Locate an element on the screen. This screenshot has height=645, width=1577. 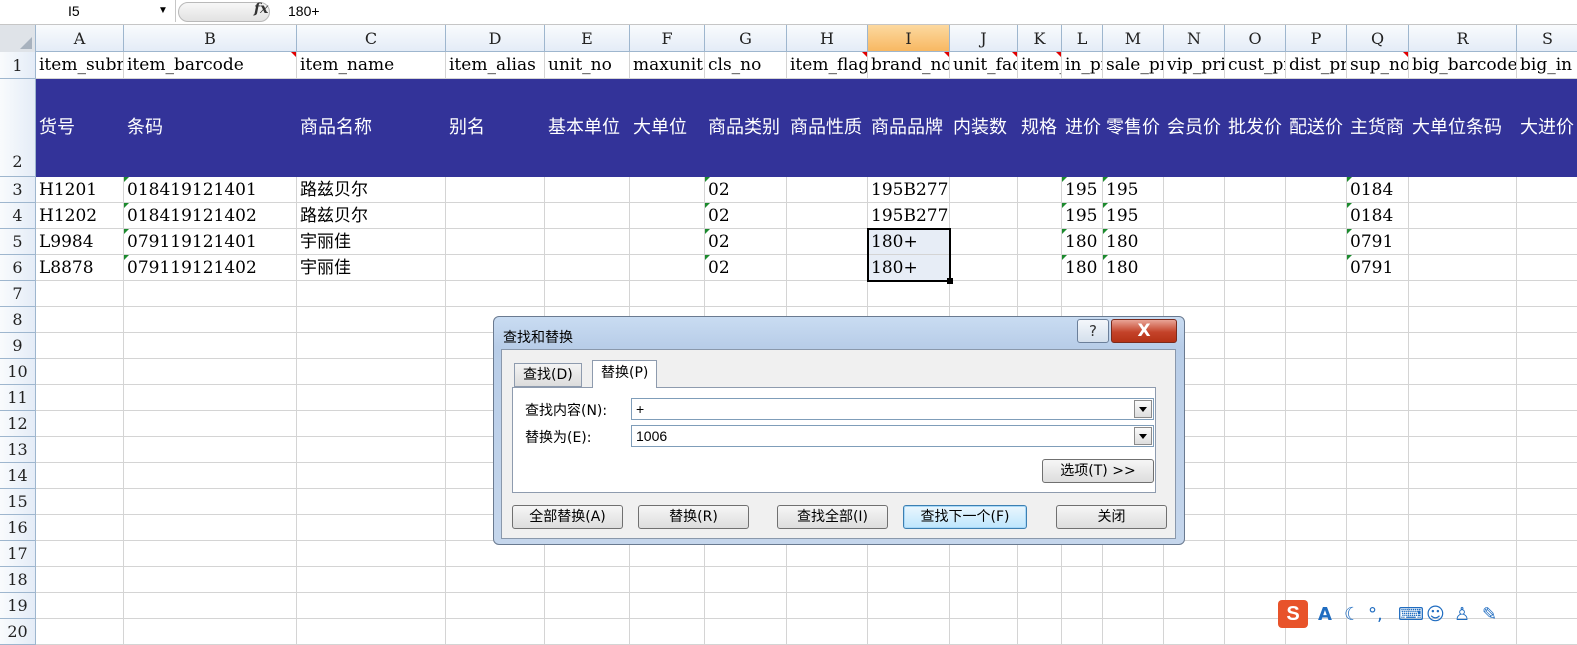
cell-b12 is located at coordinates (210, 424).